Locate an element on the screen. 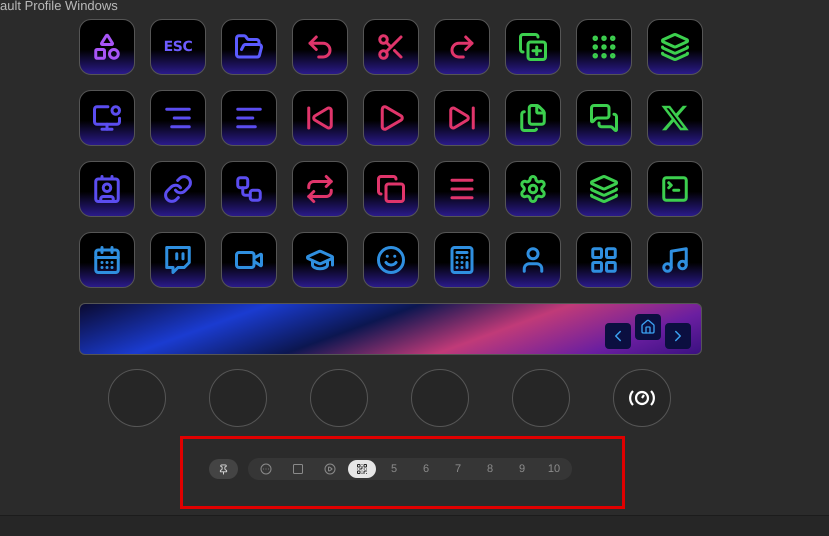 Image resolution: width=829 pixels, height=536 pixels. page-tab is located at coordinates (362, 469).